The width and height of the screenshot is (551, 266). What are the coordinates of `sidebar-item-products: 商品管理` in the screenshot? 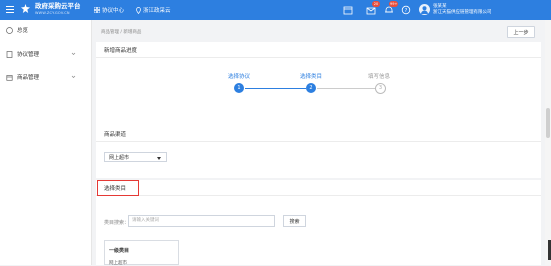 It's located at (45, 77).